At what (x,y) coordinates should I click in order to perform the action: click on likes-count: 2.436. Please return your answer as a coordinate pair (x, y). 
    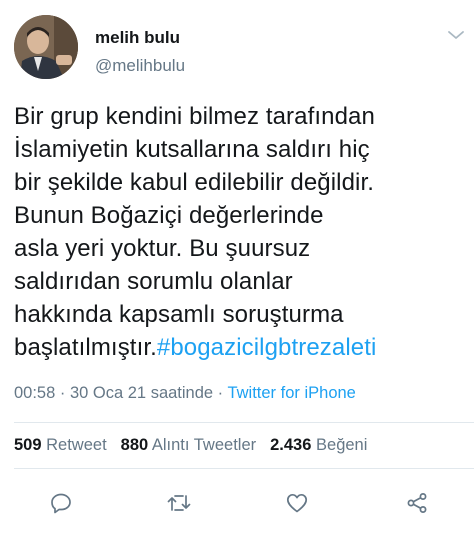
    Looking at the image, I should click on (291, 445).